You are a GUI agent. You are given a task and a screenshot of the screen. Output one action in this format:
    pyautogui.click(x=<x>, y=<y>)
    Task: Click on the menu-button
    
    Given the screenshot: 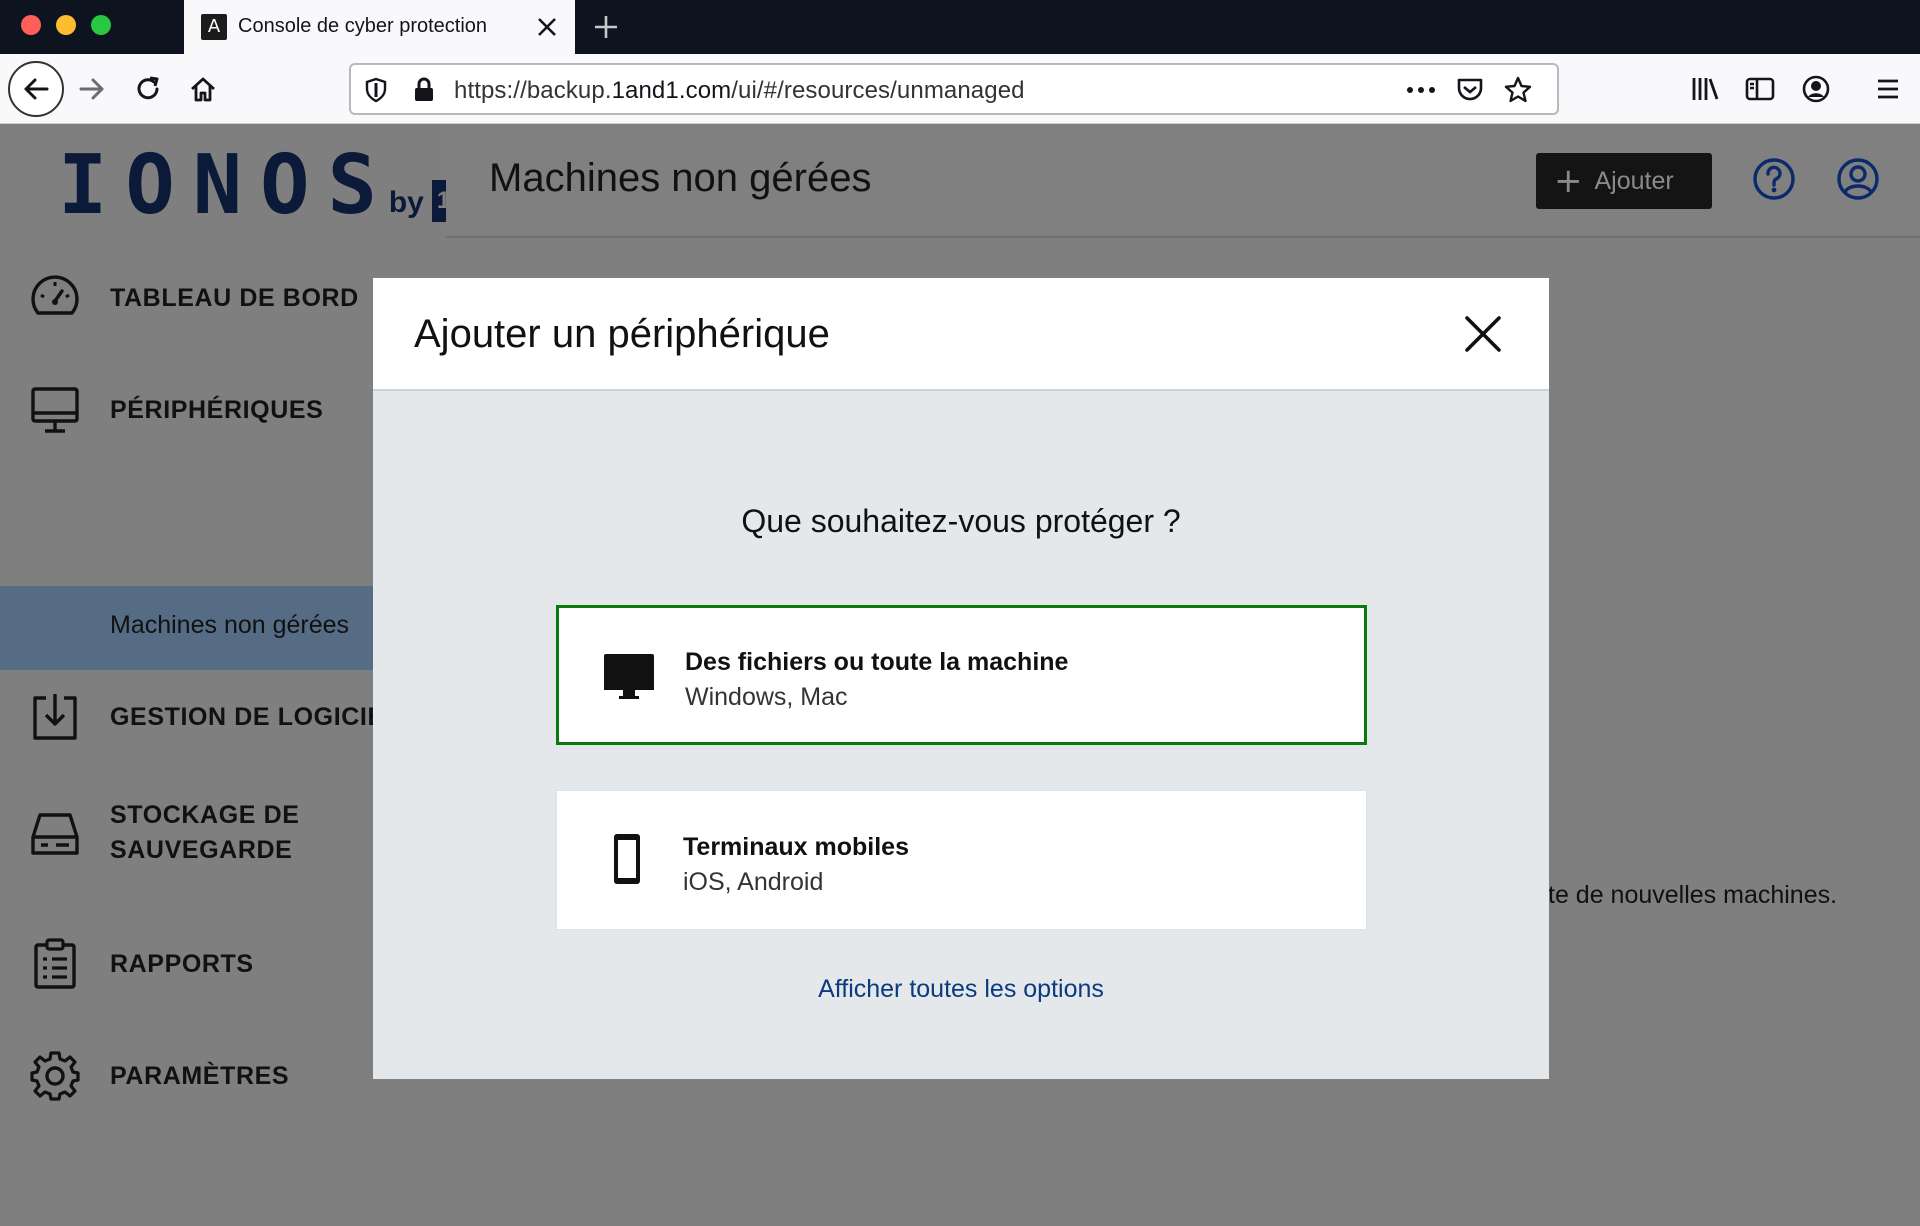 What is the action you would take?
    pyautogui.click(x=1888, y=89)
    